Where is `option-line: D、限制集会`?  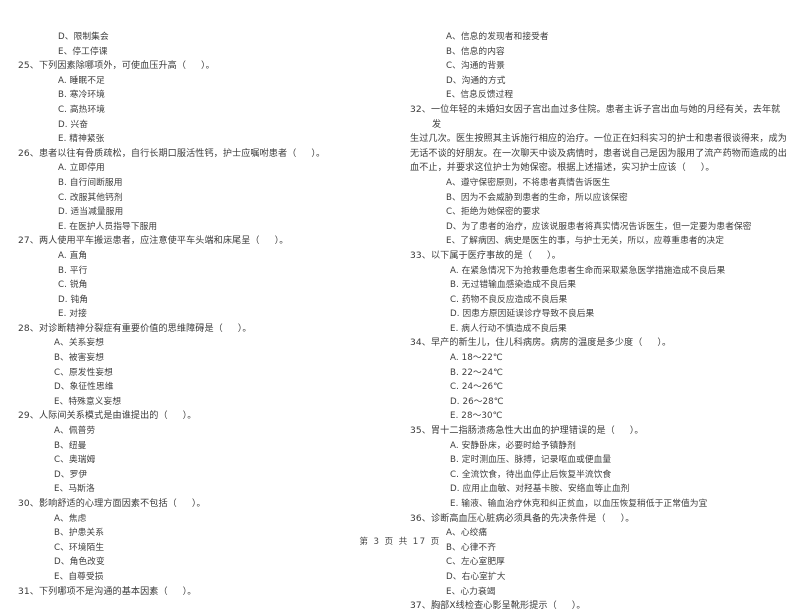
option-line: D、限制集会 is located at coordinates (83, 37).